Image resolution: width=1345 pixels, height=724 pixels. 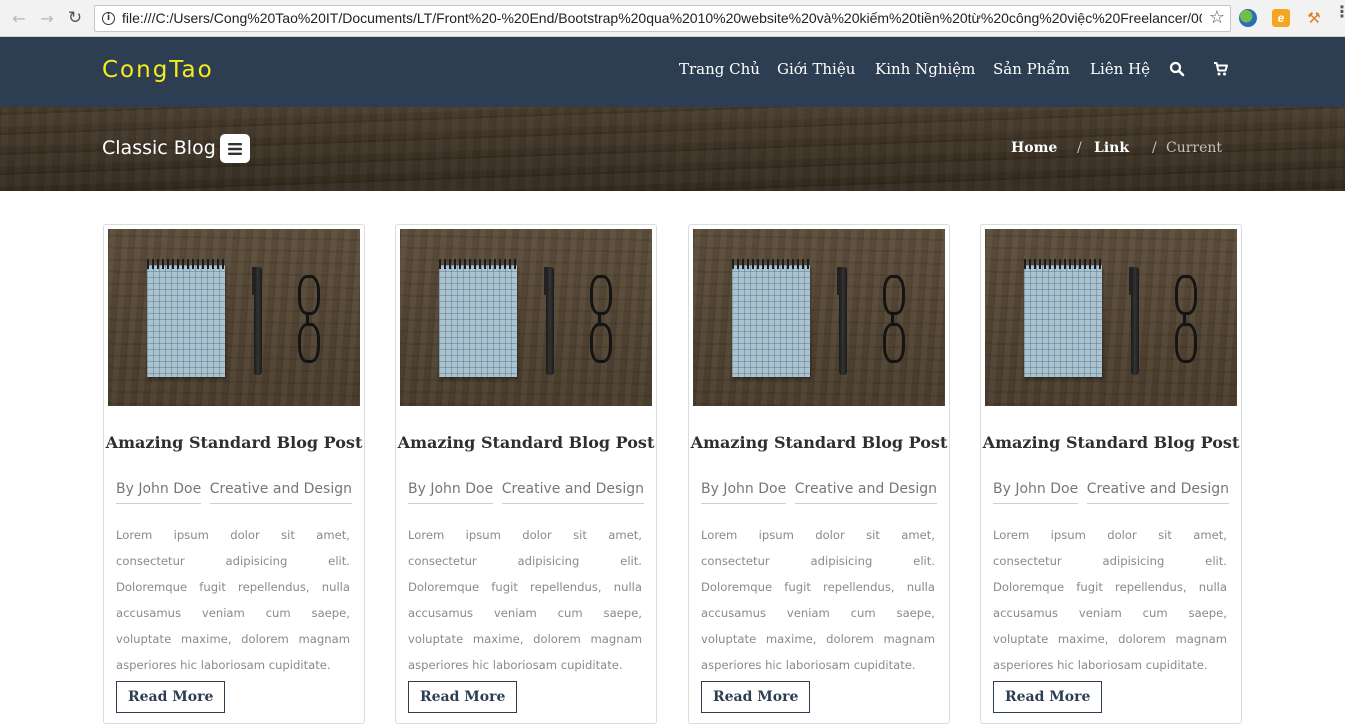 What do you see at coordinates (235, 148) in the screenshot?
I see `hamburger-menu-icon` at bounding box center [235, 148].